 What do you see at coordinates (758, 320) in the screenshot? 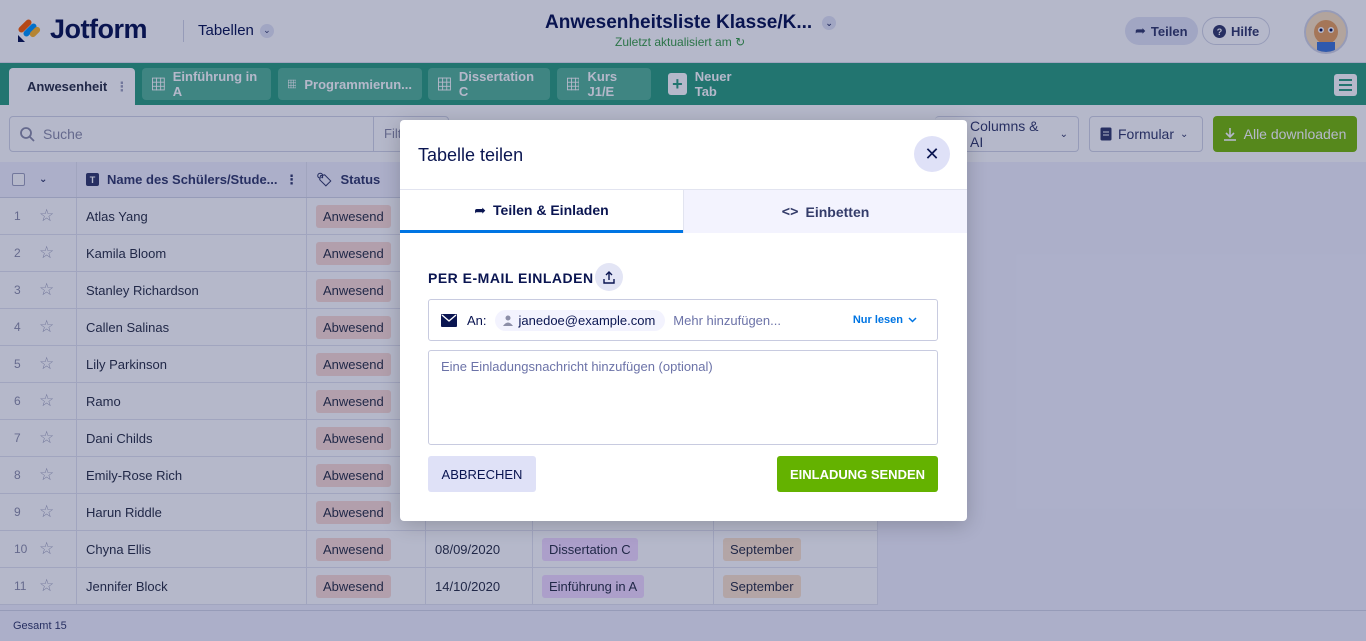
I see `add-more-input` at bounding box center [758, 320].